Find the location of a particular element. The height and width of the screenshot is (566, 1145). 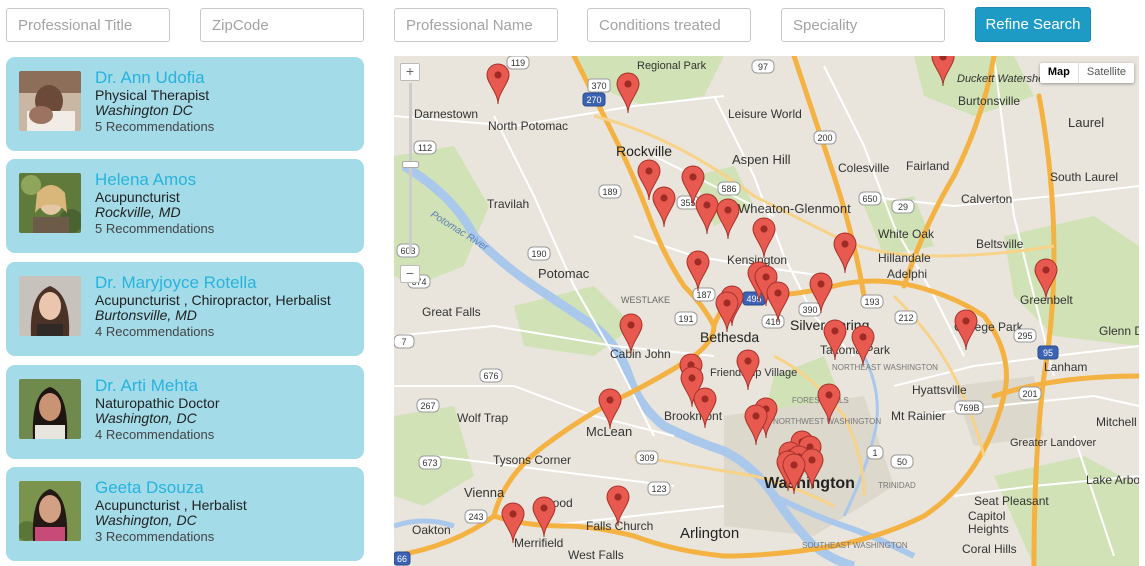

map-label-lanham: Lanham is located at coordinates (1065, 367).